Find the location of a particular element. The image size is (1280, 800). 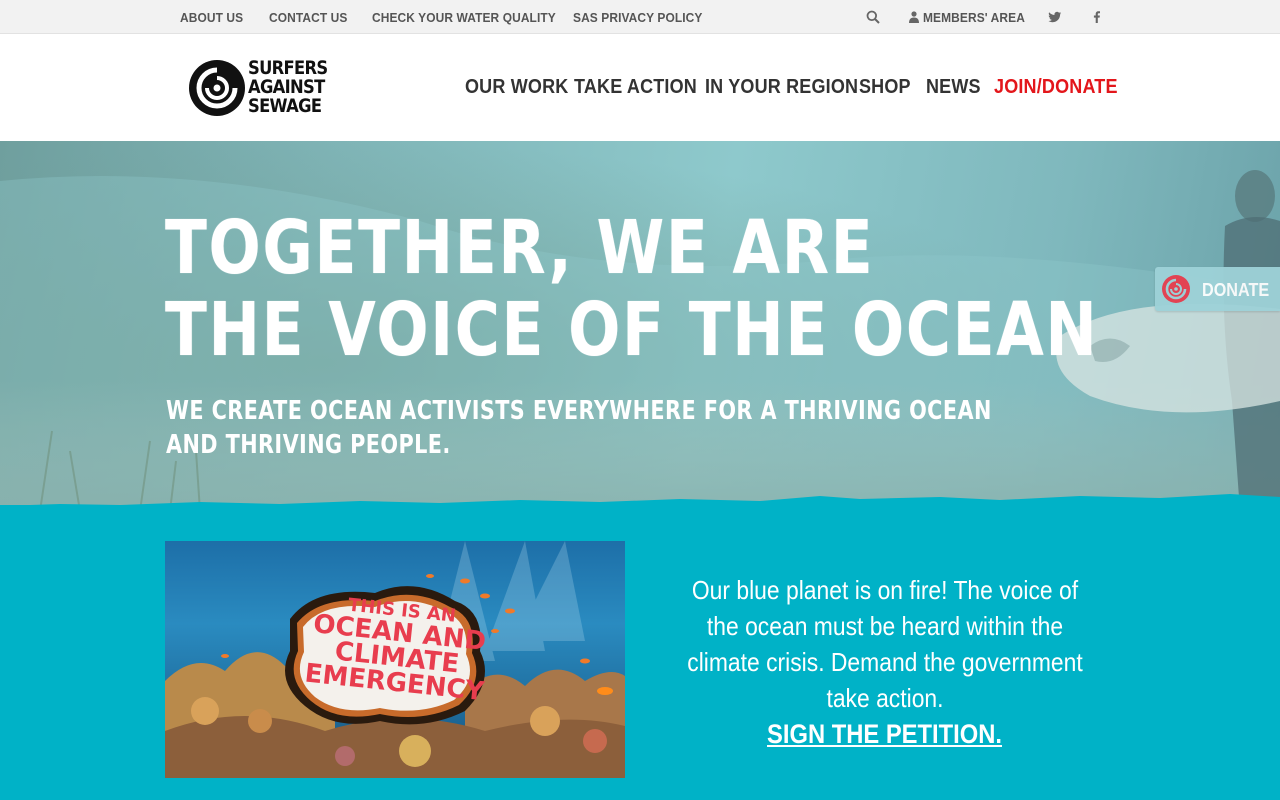

hero-title: TOGETHER, WE ARE THE VOICE OF THE OCEAN is located at coordinates (631, 289).